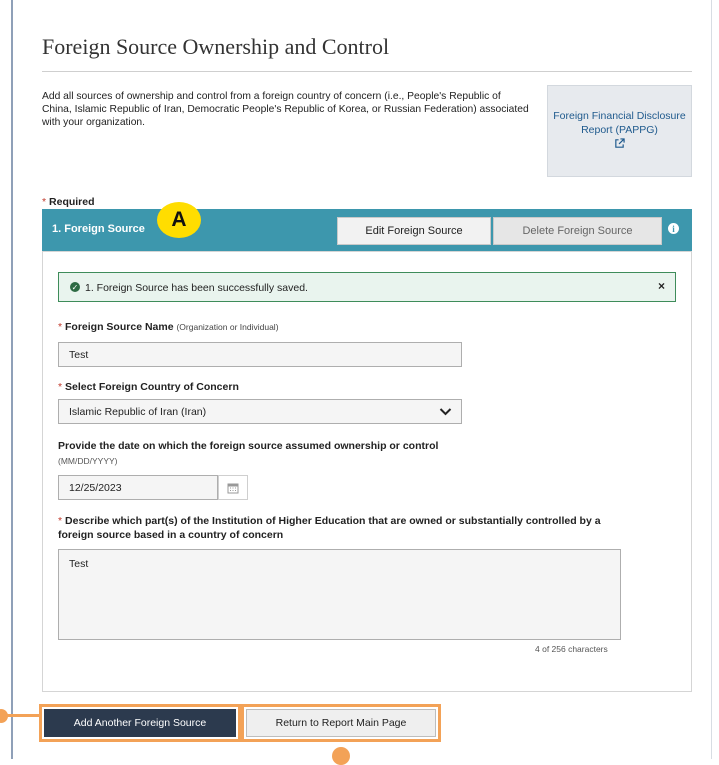 The image size is (719, 765). I want to click on delete-foreign-source-button: Delete Foreign Source, so click(577, 231).